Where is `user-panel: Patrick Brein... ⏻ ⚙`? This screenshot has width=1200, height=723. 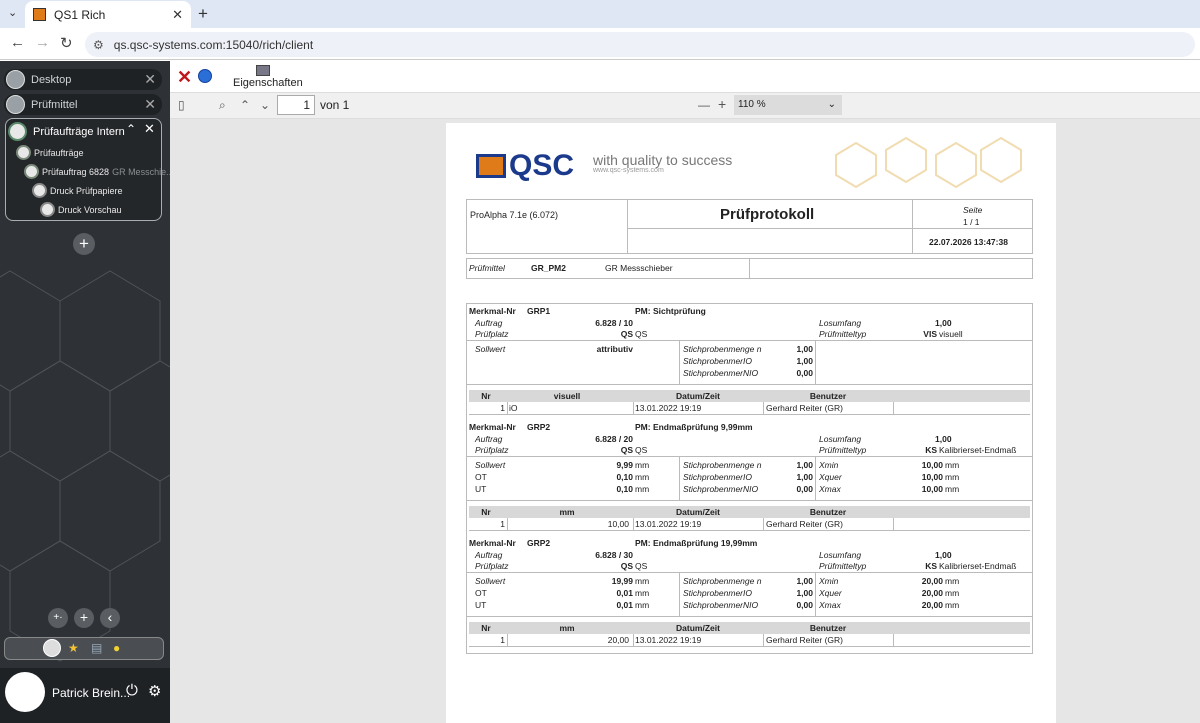 user-panel: Patrick Brein... ⏻ ⚙ is located at coordinates (85, 695).